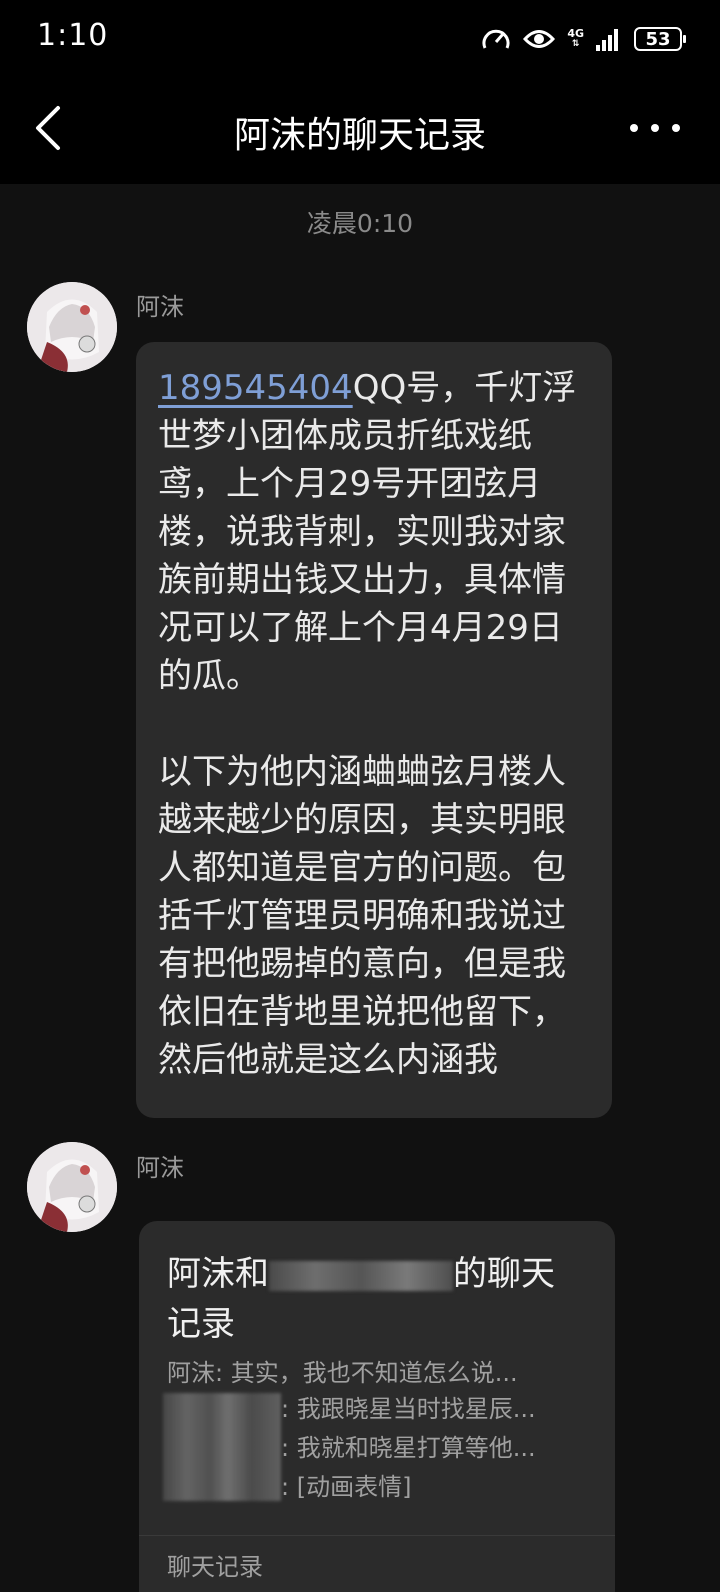 Image resolution: width=720 pixels, height=1592 pixels. I want to click on signal-icon, so click(607, 40).